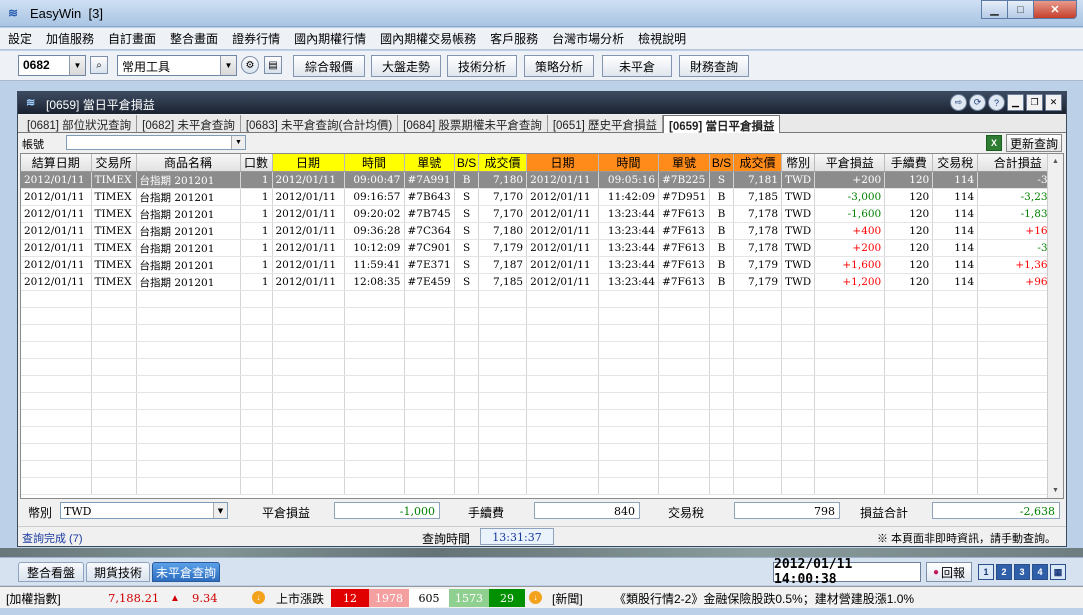  I want to click on maximize-icon: □, so click(1020, 9).